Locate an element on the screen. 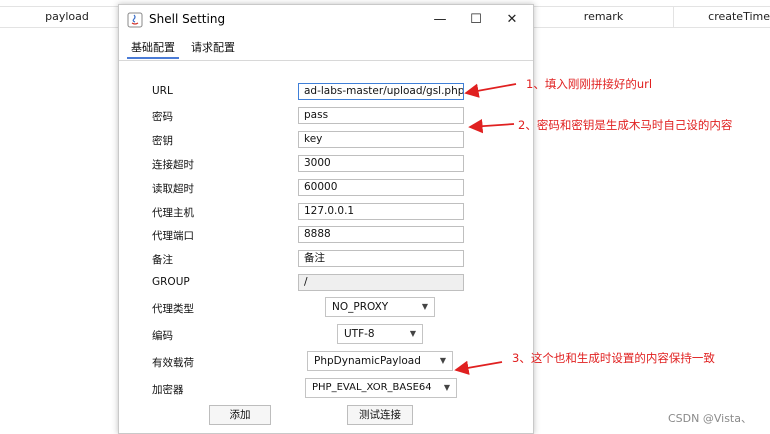 The image size is (770, 434). encoding-value: UTF-8 is located at coordinates (359, 334).